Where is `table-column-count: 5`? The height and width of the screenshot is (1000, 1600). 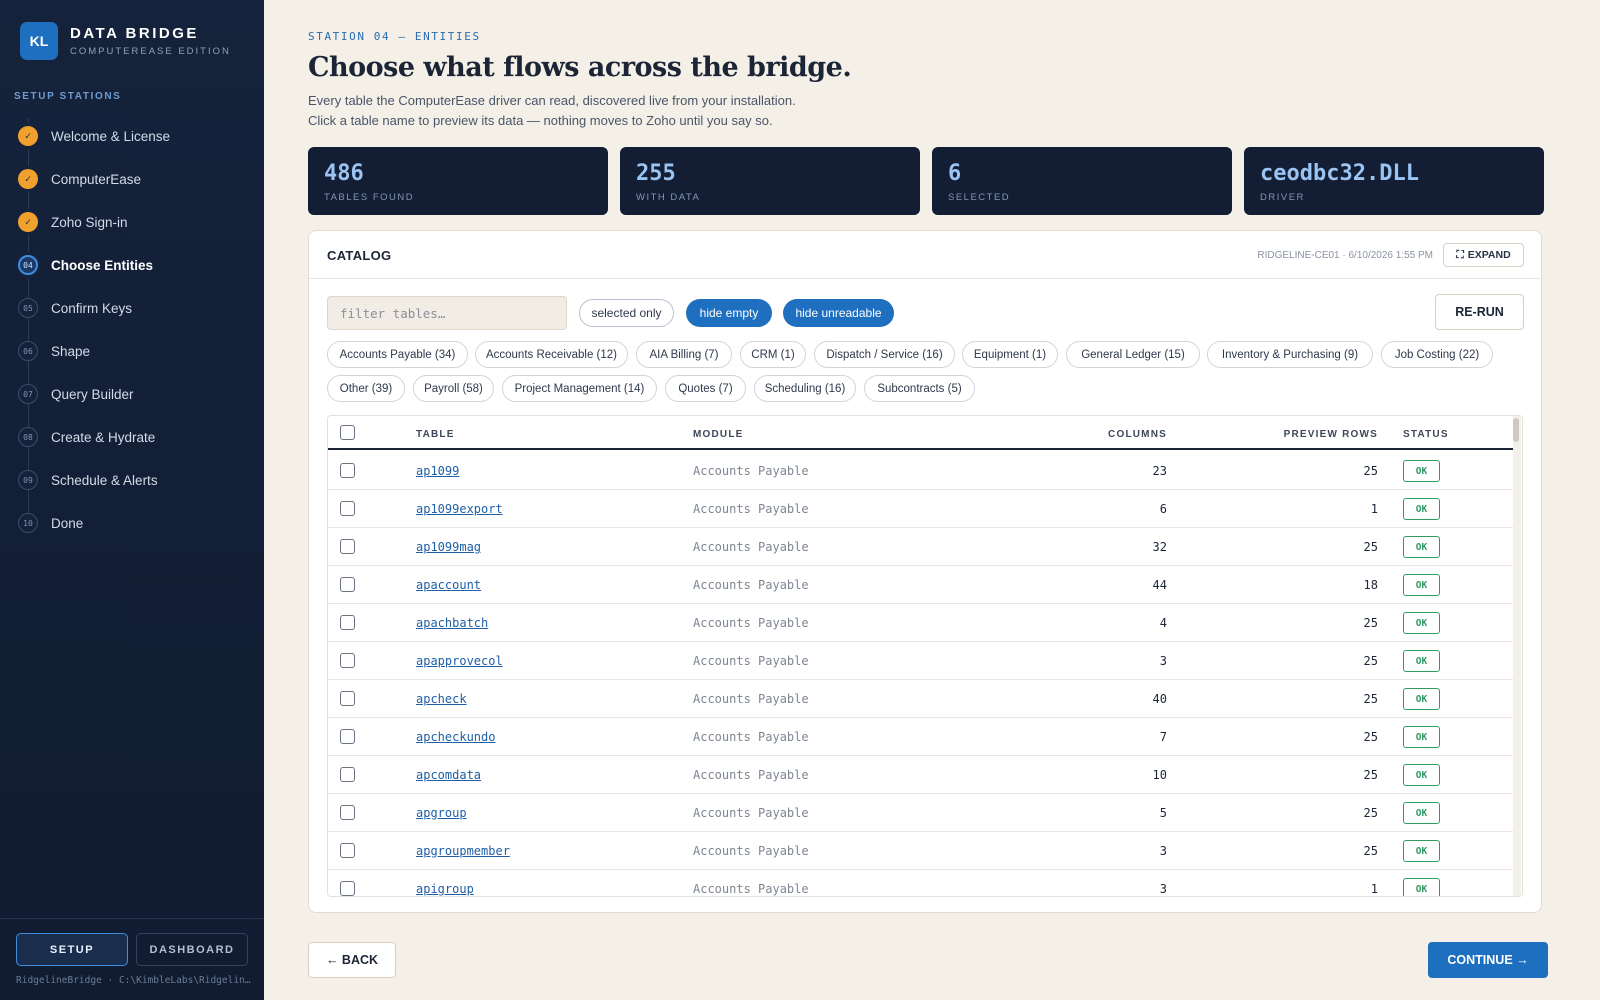
table-column-count: 5 is located at coordinates (1163, 813).